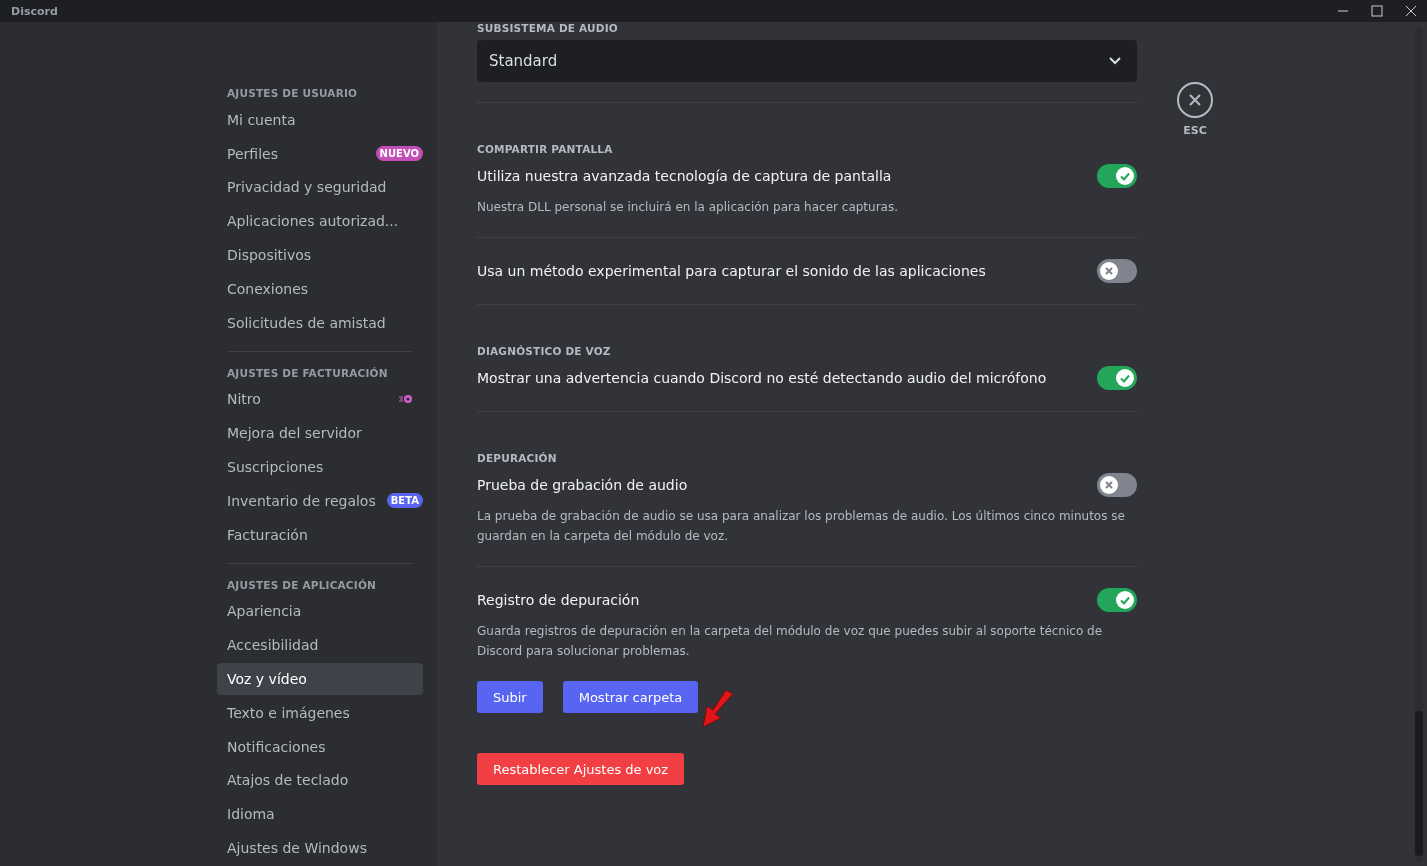 Image resolution: width=1427 pixels, height=866 pixels. Describe the element at coordinates (320, 679) in the screenshot. I see `sidebar-item: Voz y vídeo` at that location.